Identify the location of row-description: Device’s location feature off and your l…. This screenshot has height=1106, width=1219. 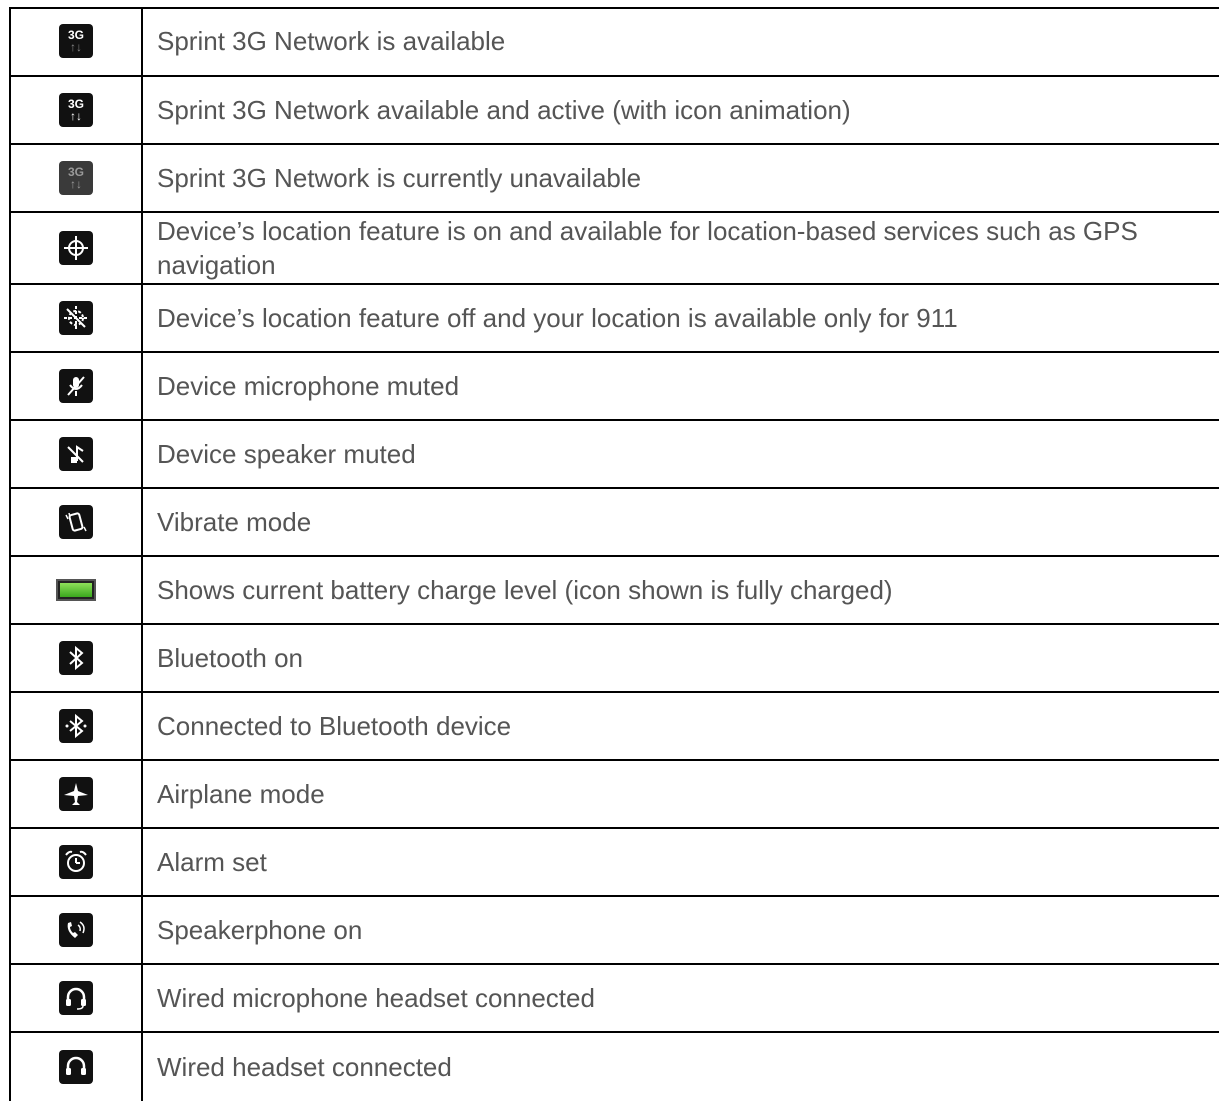
(557, 318).